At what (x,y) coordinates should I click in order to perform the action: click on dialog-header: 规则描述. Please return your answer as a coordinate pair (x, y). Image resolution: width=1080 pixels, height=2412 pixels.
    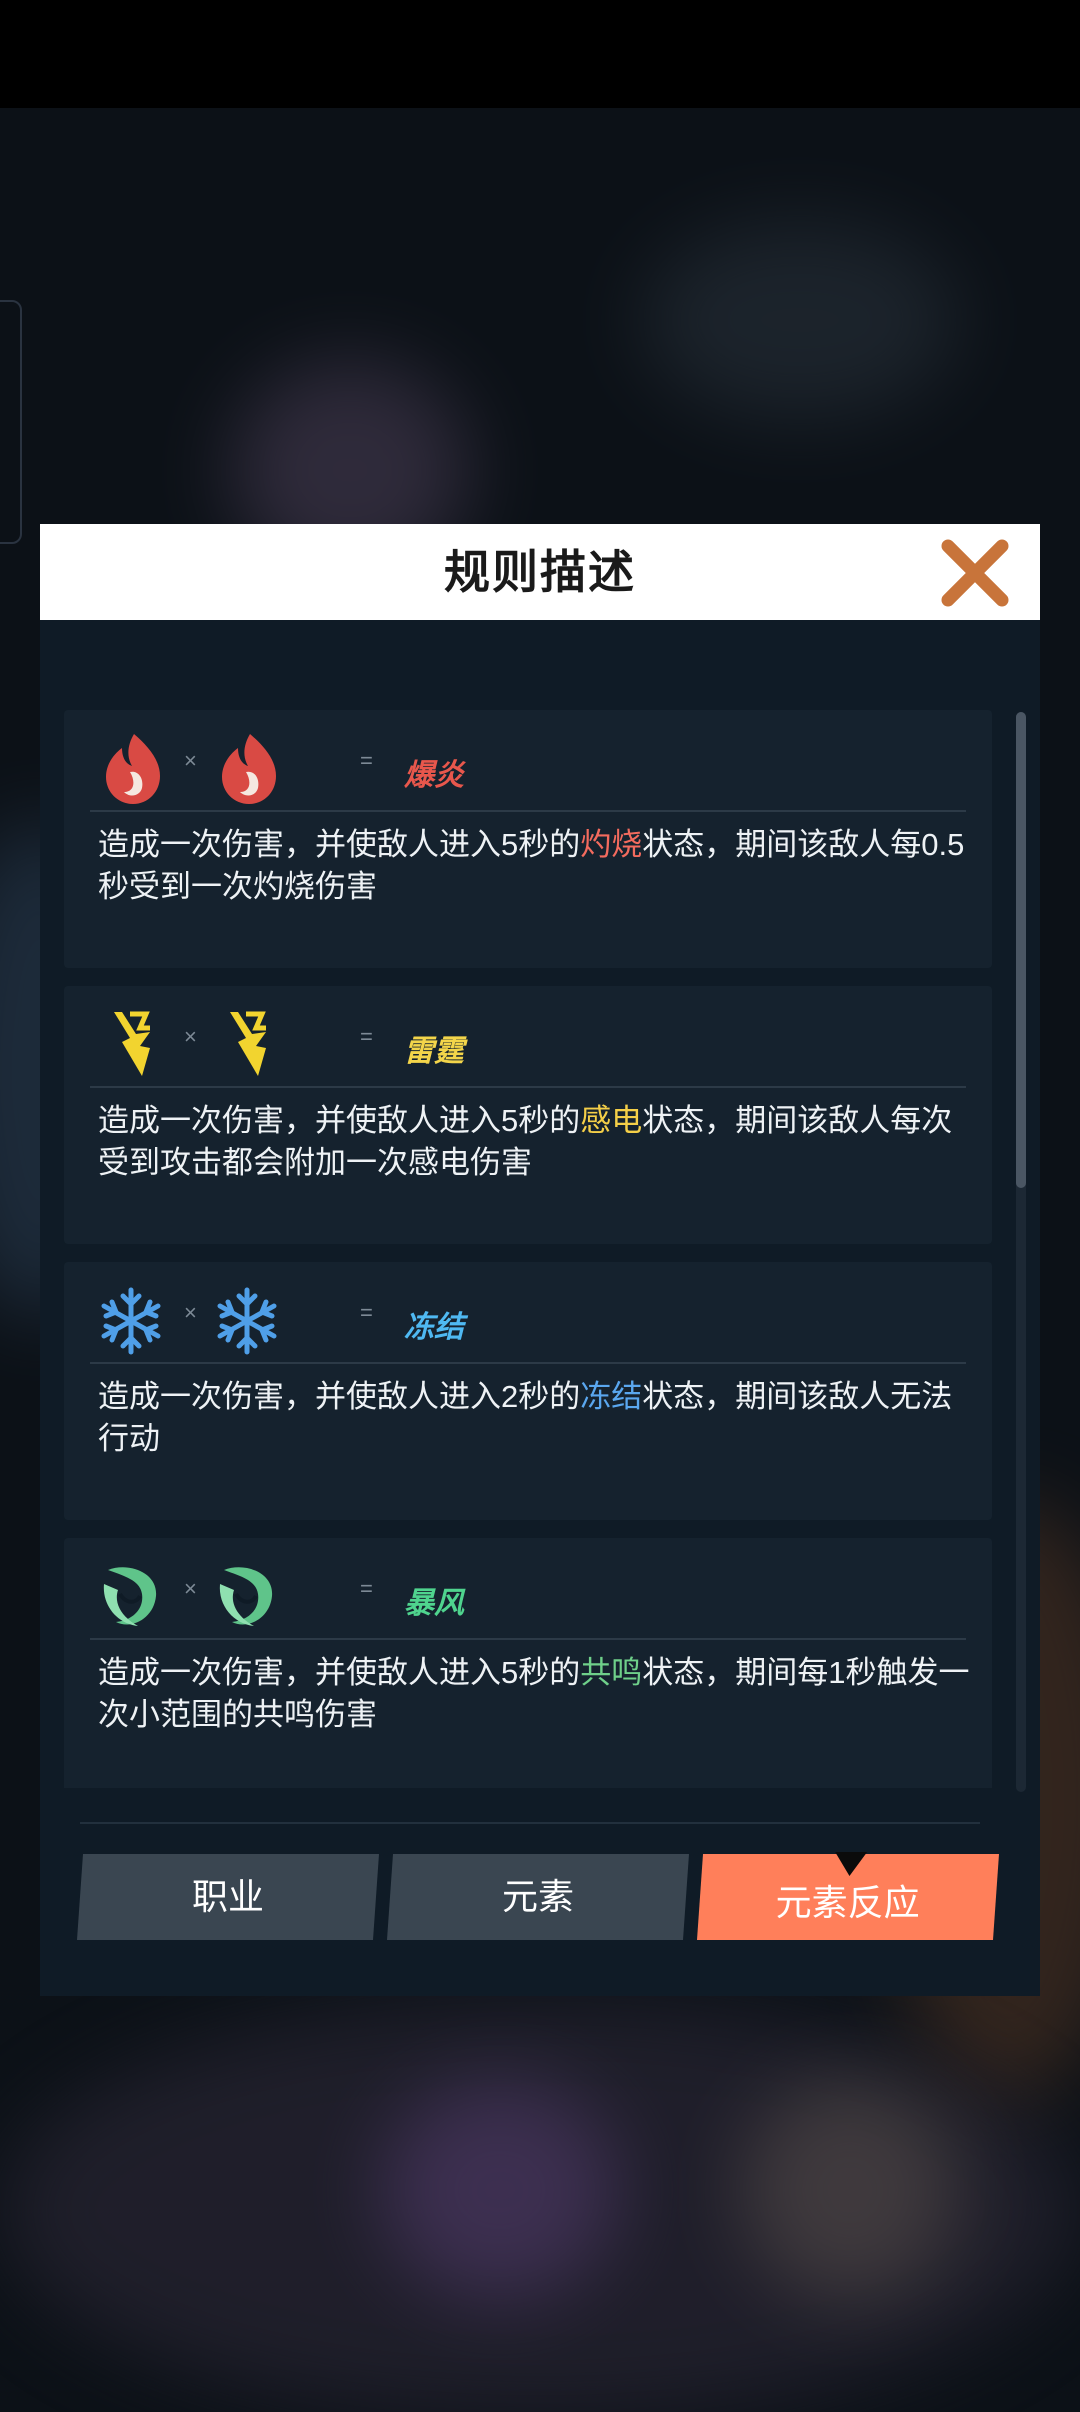
    Looking at the image, I should click on (540, 572).